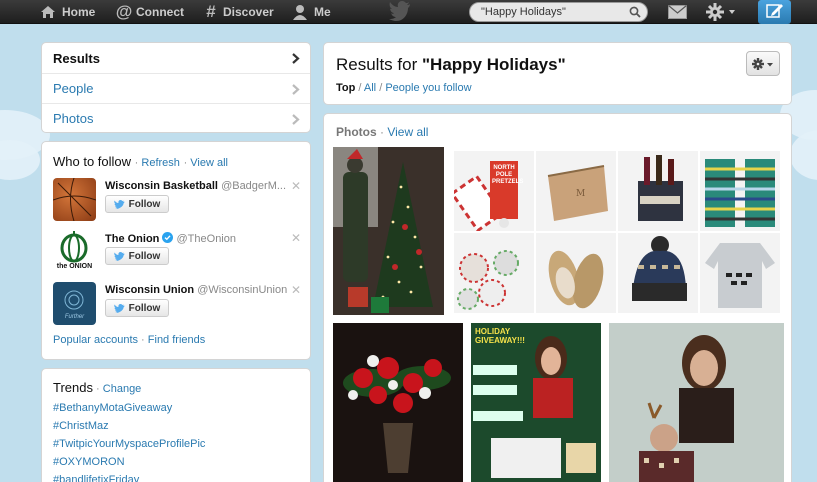 The height and width of the screenshot is (482, 817). Describe the element at coordinates (388, 231) in the screenshot. I see `photo-christmas-tree` at that location.